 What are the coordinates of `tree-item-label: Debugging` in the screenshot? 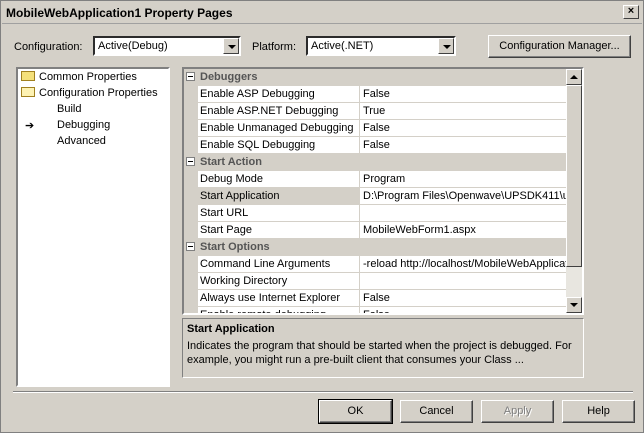 It's located at (84, 125).